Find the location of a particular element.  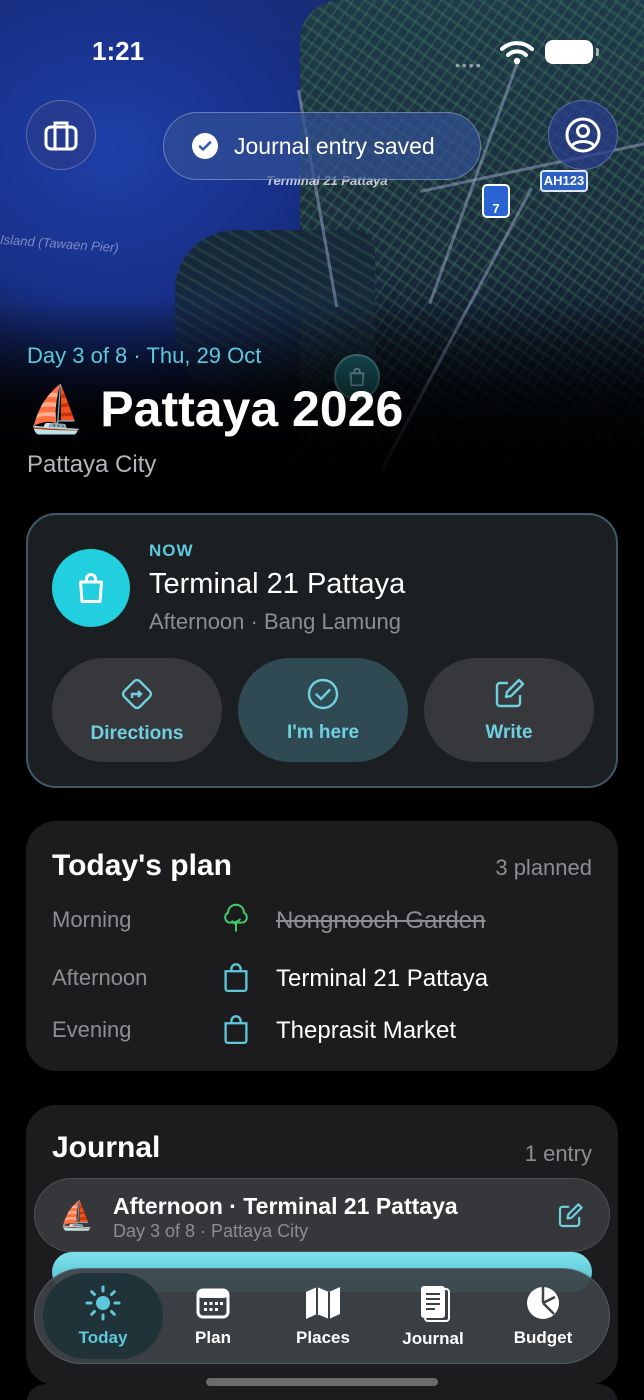

next-card-peek is located at coordinates (322, 1392).